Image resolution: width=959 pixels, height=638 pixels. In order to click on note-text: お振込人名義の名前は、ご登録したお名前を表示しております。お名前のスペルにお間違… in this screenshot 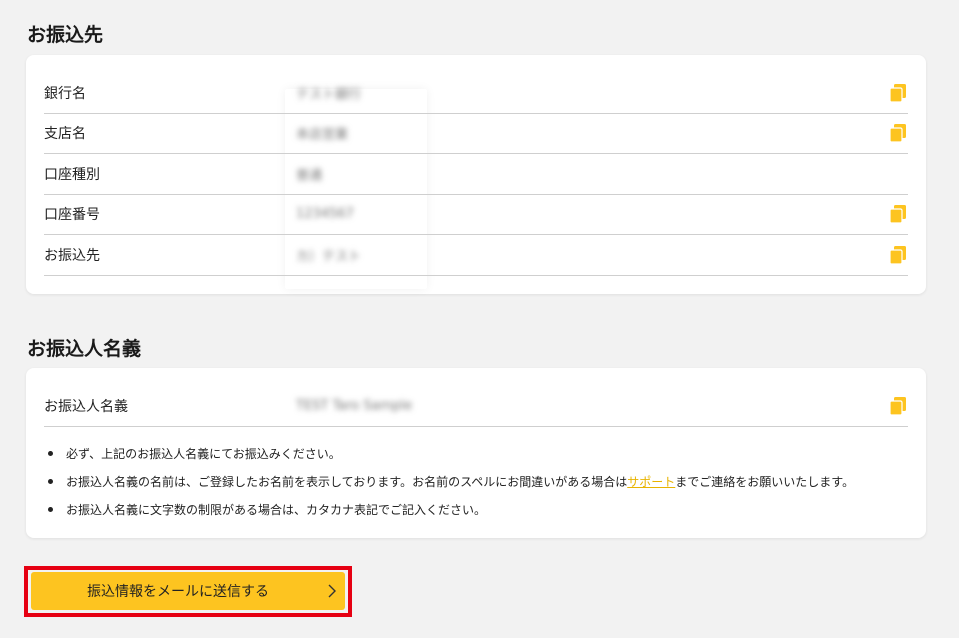, I will do `click(347, 482)`.